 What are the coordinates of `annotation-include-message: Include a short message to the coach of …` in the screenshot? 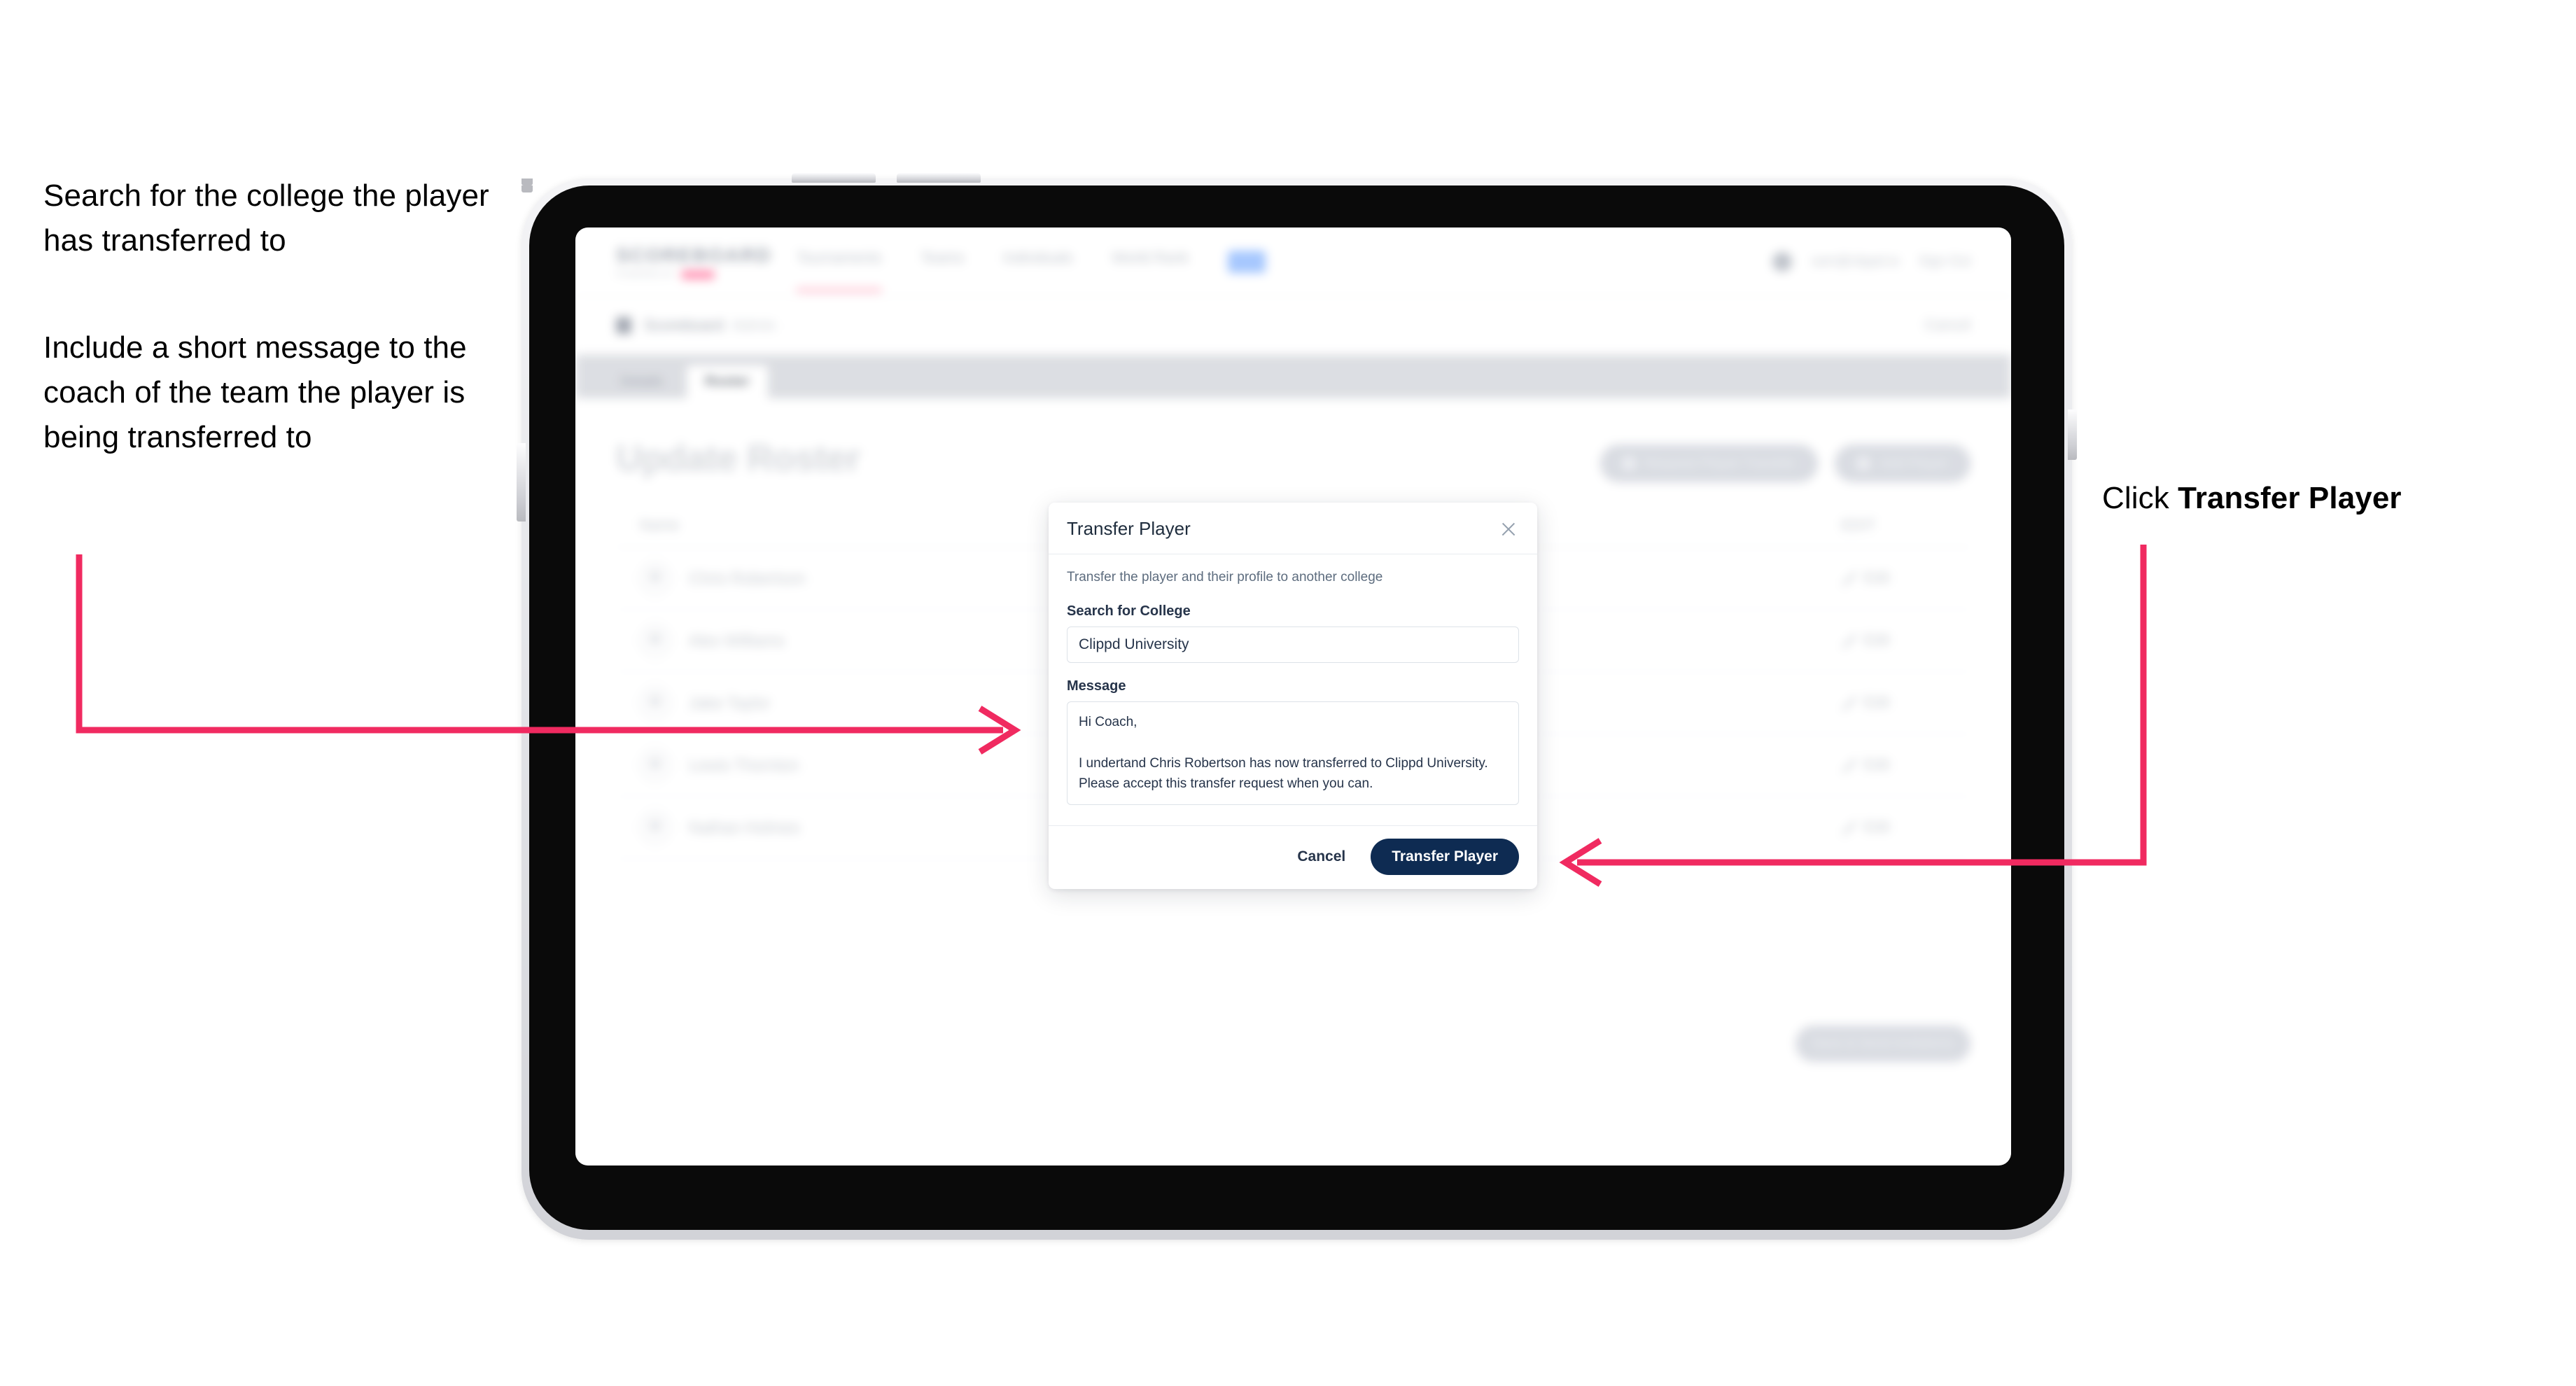 It's located at (255, 392).